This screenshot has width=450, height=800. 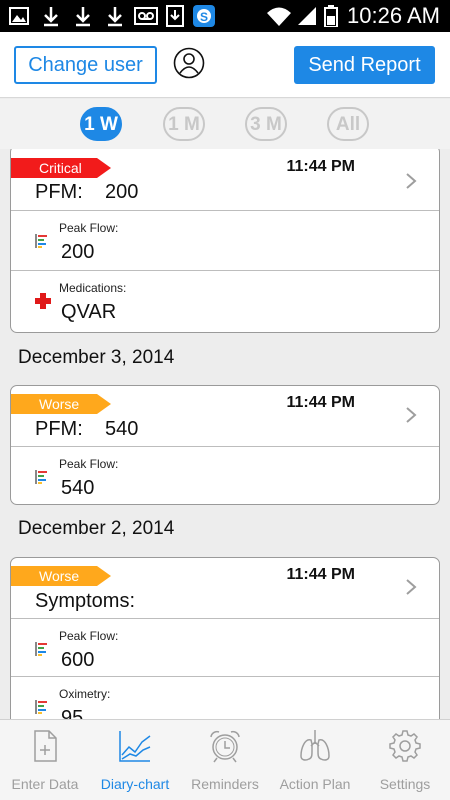 What do you see at coordinates (93, 288) in the screenshot?
I see `detail-label: Medications:` at bounding box center [93, 288].